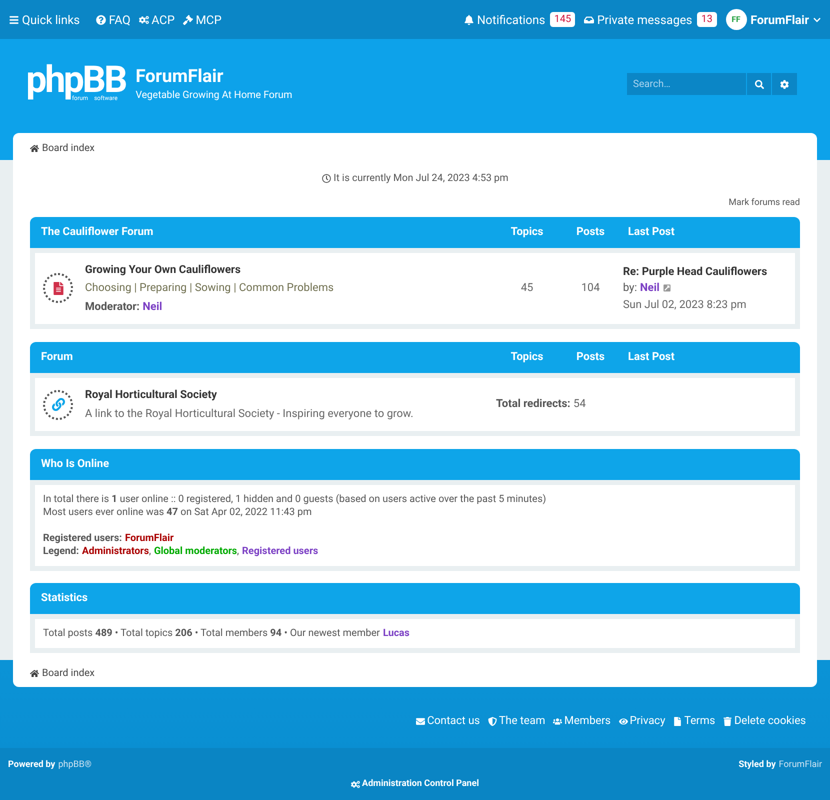 The width and height of the screenshot is (830, 800). I want to click on site-description: Vegetable Growing At Home Forum, so click(214, 95).